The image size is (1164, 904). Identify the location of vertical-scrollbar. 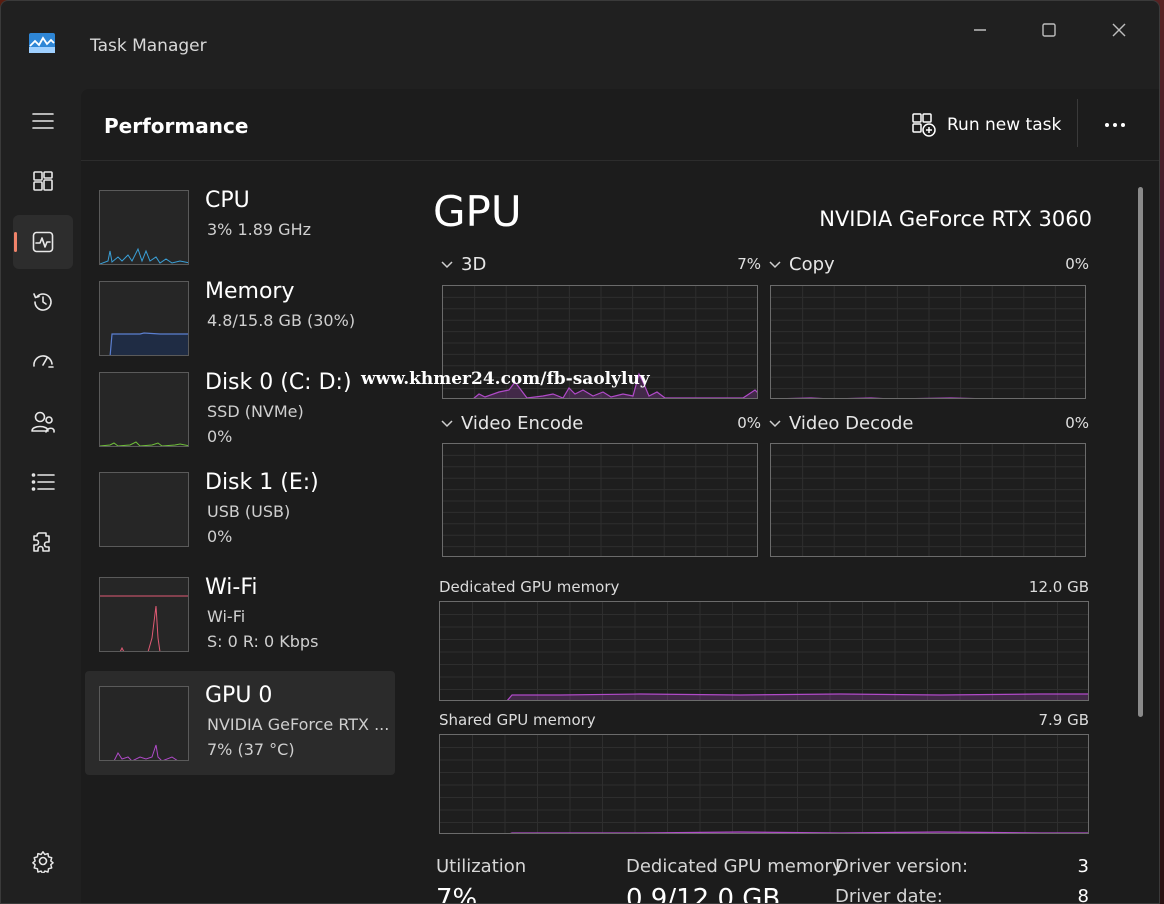
(1140, 452).